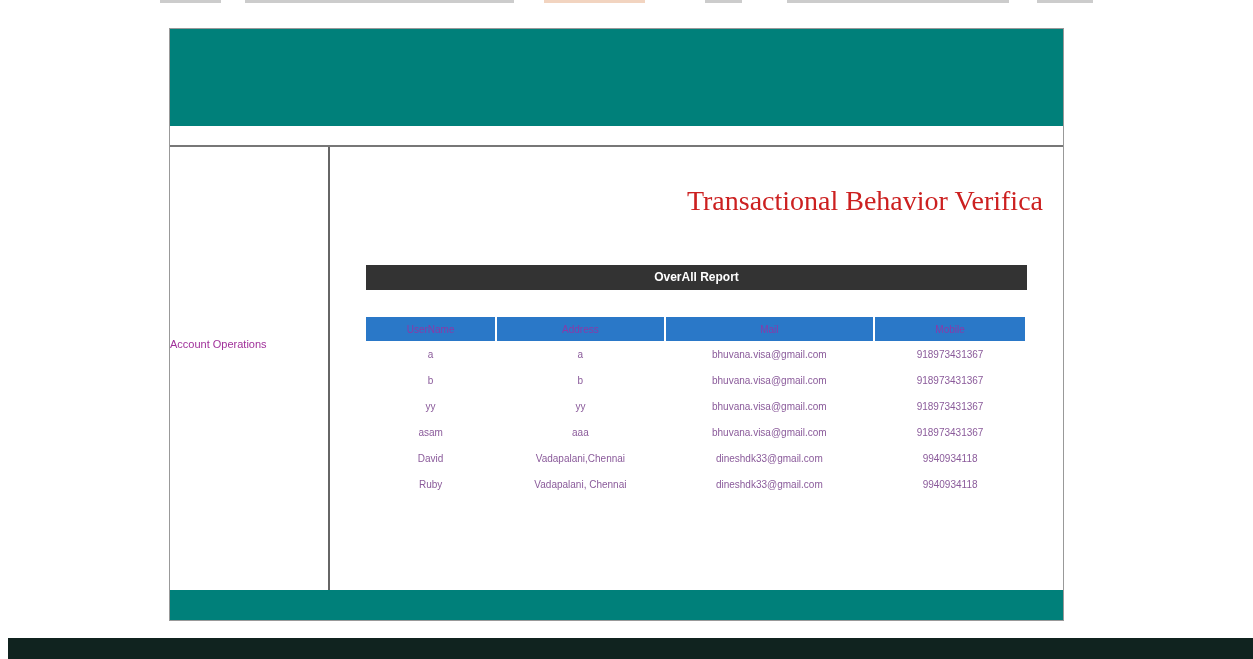 This screenshot has height=659, width=1253. What do you see at coordinates (580, 329) in the screenshot?
I see `column-header: Address` at bounding box center [580, 329].